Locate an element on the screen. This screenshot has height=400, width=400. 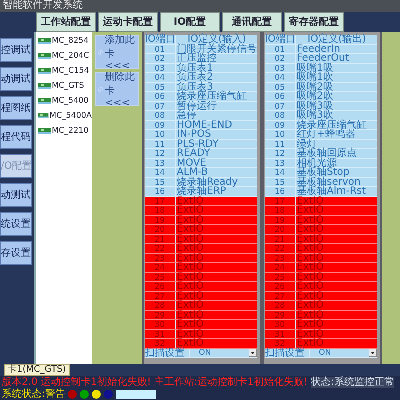
table-cell-text: 基板轴servon is located at coordinates (328, 182).